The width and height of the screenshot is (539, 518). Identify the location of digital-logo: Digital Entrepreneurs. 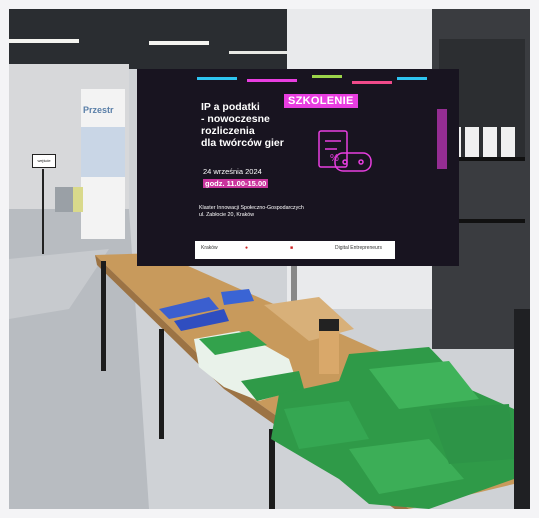
(358, 248).